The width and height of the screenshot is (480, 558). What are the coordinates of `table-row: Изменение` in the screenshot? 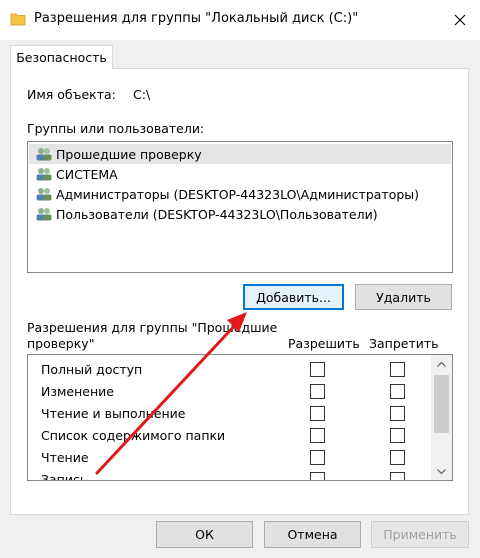 It's located at (230, 392).